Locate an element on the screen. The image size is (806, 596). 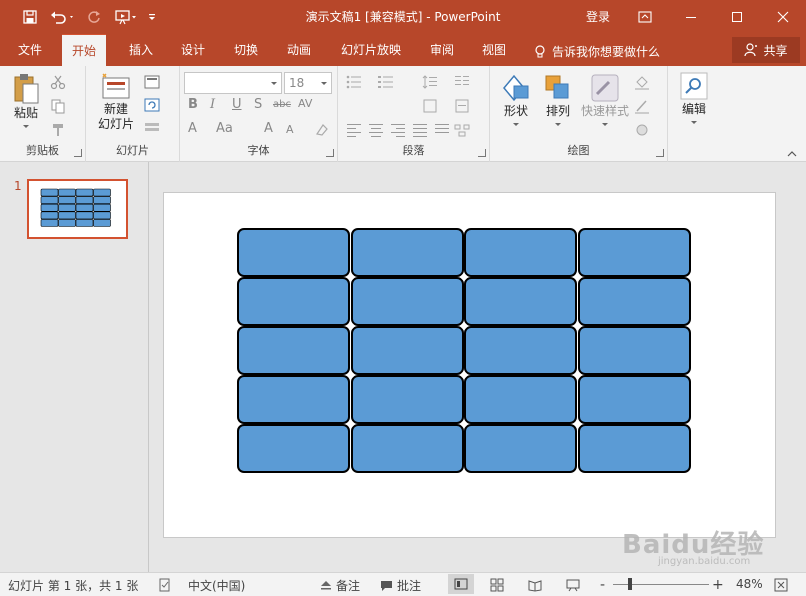
font-launcher is located at coordinates (330, 153).